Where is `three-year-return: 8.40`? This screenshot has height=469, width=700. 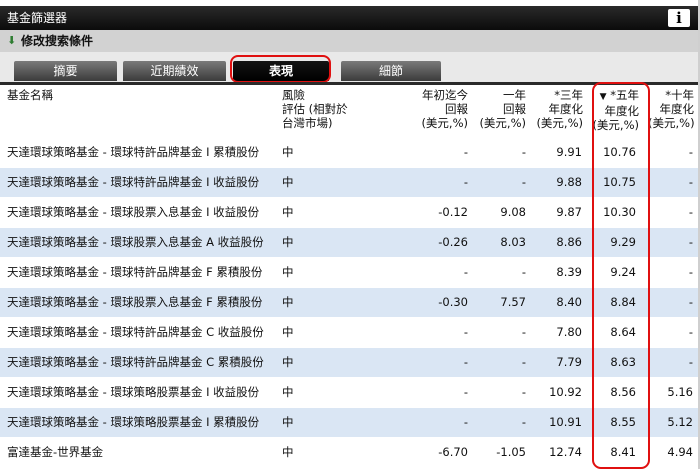 three-year-return: 8.40 is located at coordinates (569, 302).